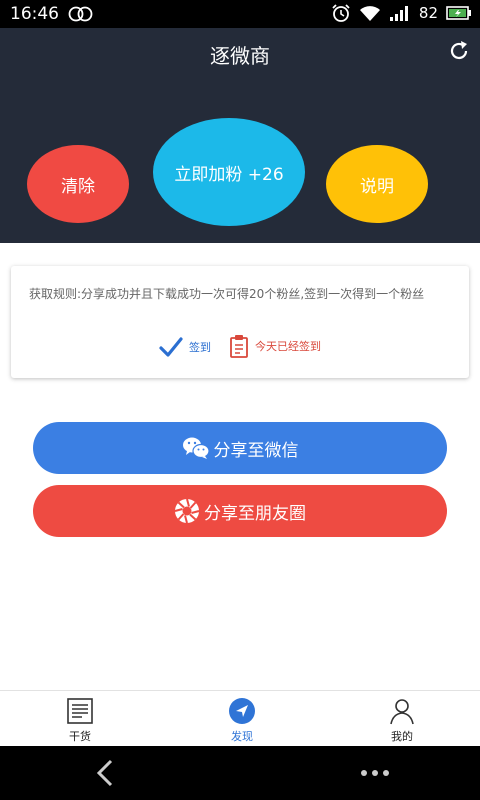  Describe the element at coordinates (80, 14) in the screenshot. I see `sync-rings-icon` at that location.